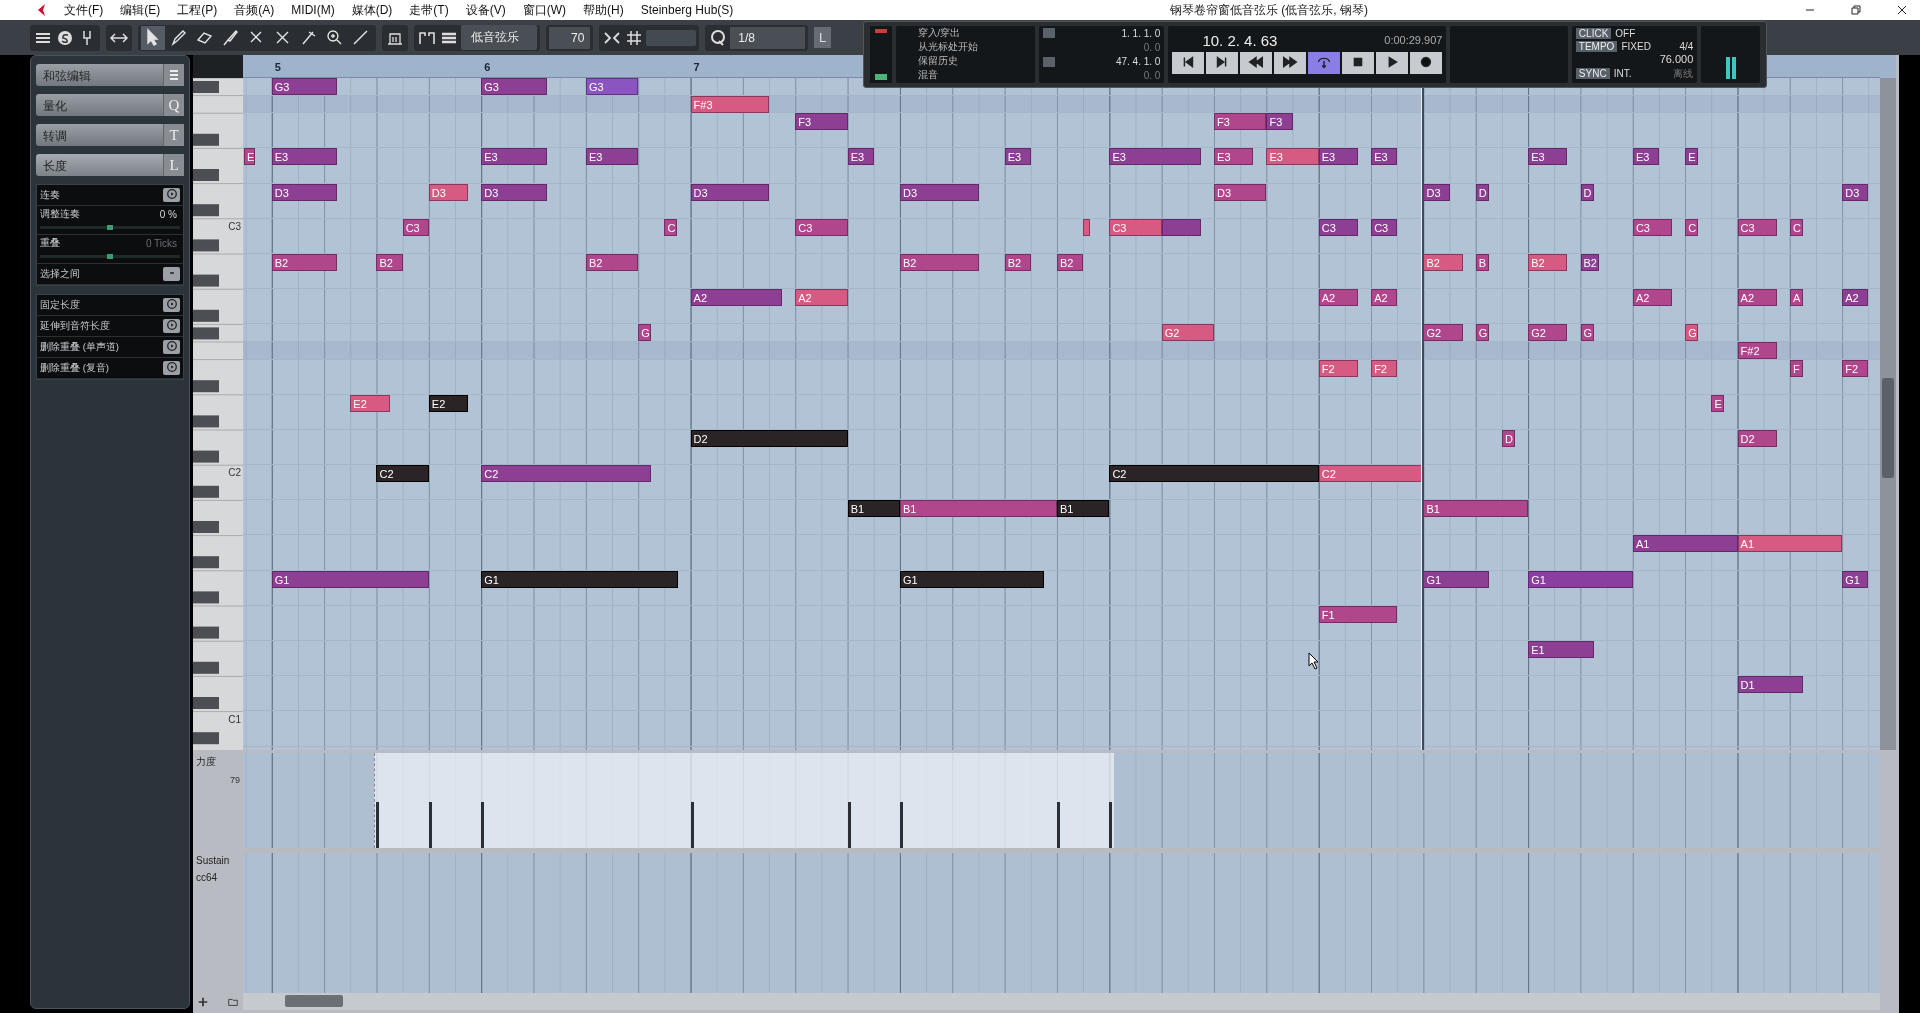 The image size is (1920, 1013). What do you see at coordinates (203, 1001) in the screenshot?
I see `add-lane-icon` at bounding box center [203, 1001].